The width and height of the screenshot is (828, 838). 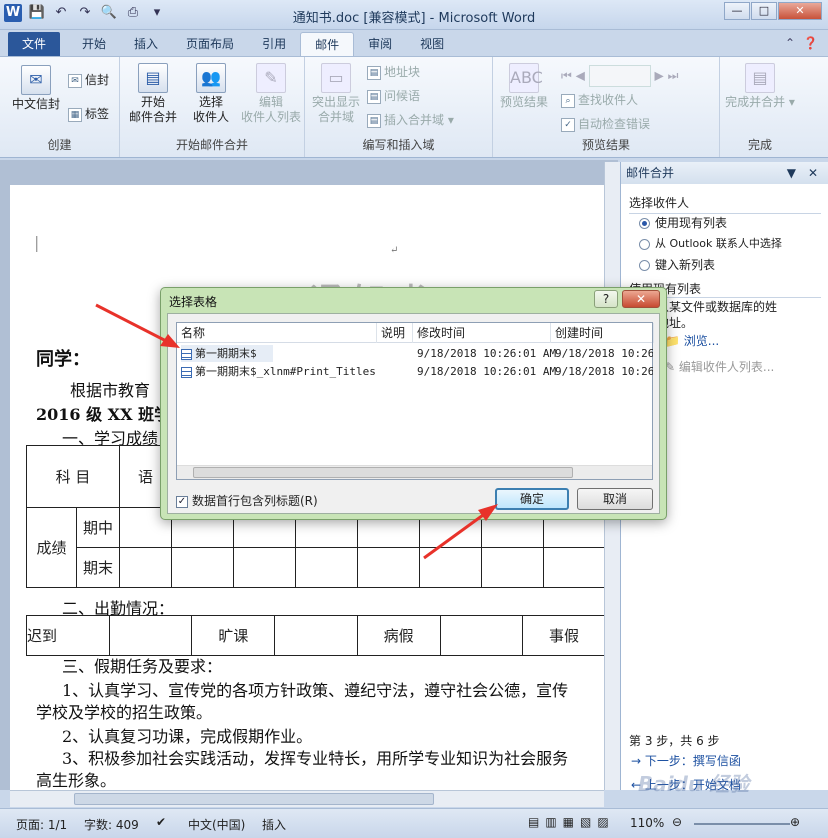 I want to click on arrow-to-ok, so click(x=457, y=534).